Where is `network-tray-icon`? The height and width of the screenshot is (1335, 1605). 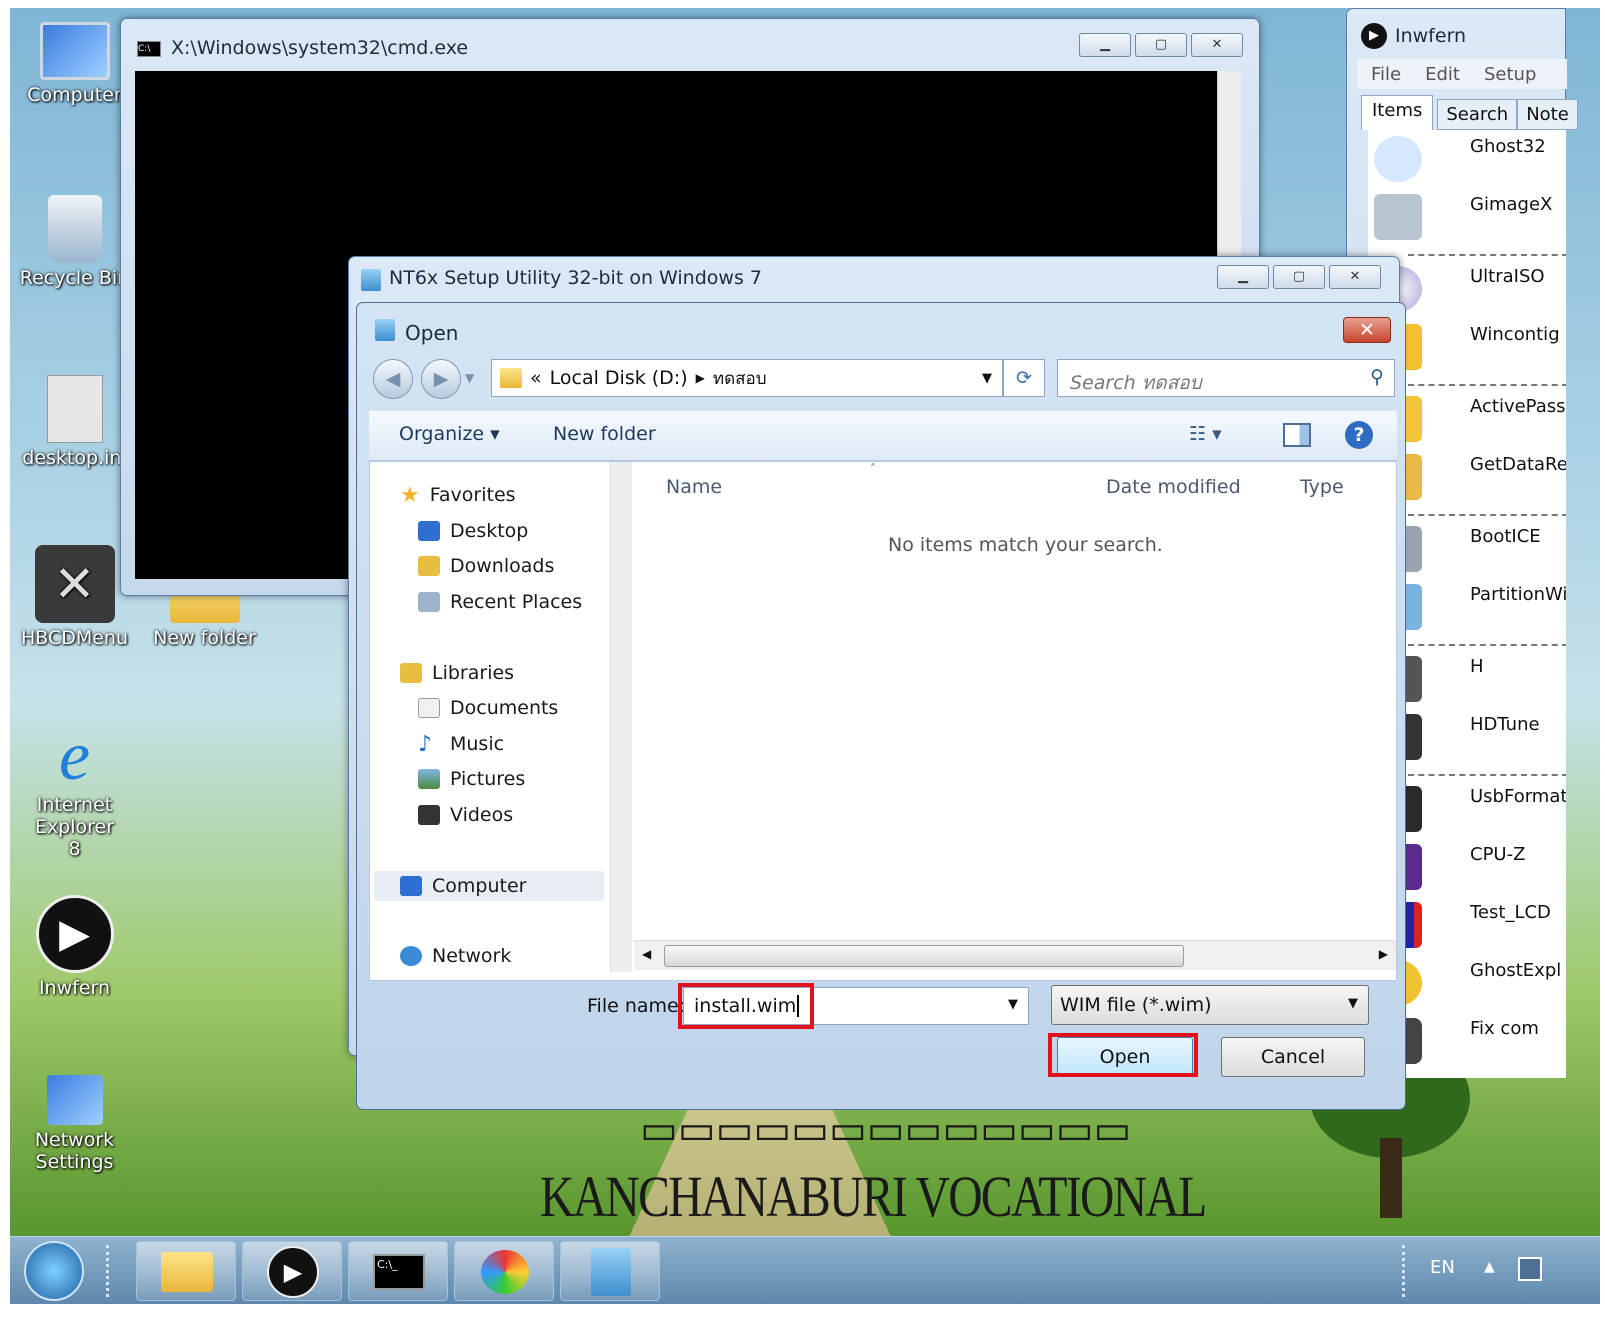 network-tray-icon is located at coordinates (1530, 1269).